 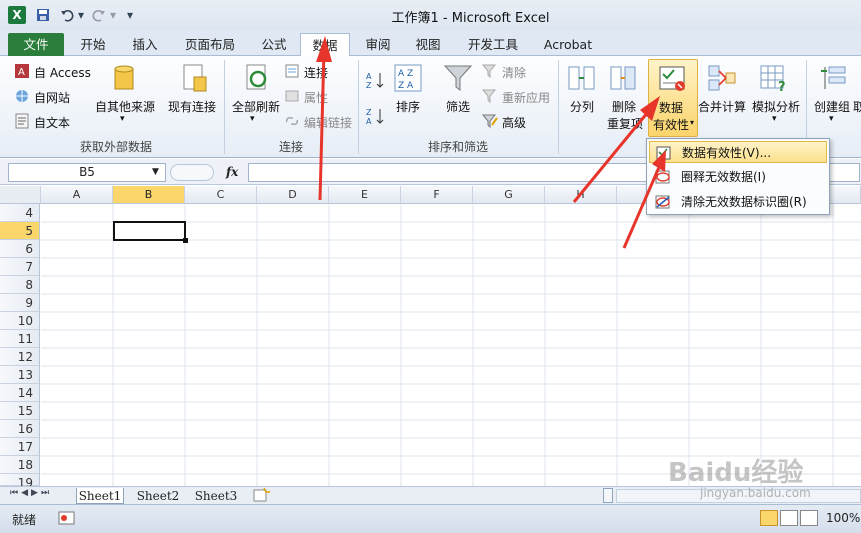 I want to click on row-header: 18, so click(x=20, y=465).